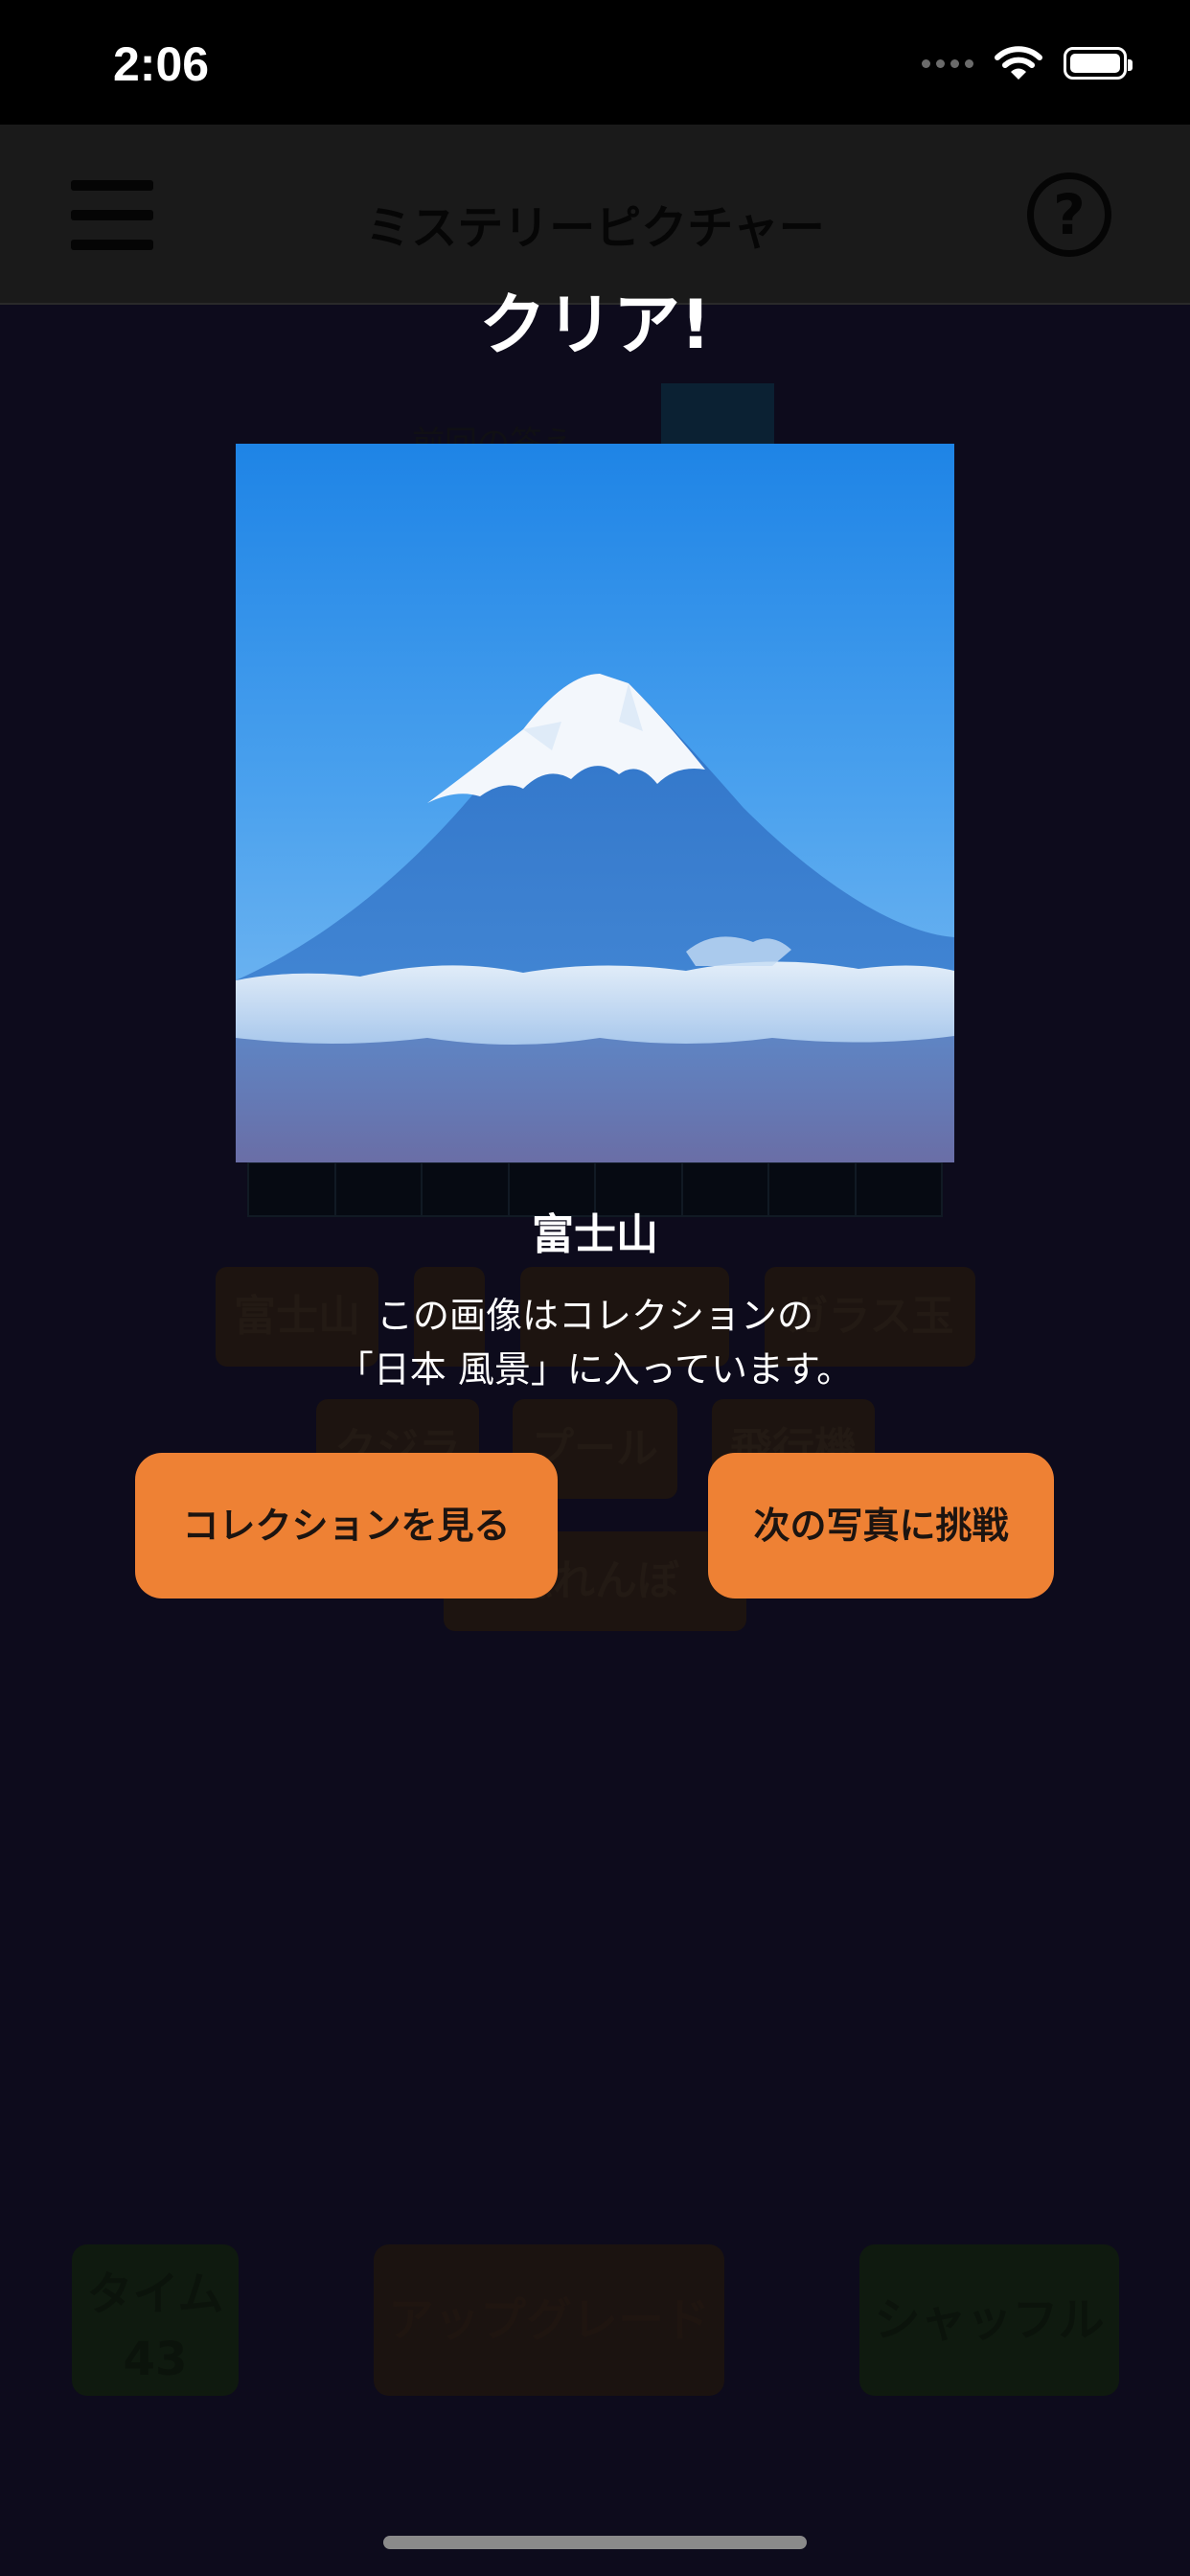  Describe the element at coordinates (989, 2320) in the screenshot. I see `shuffle-button: シャッフル` at that location.